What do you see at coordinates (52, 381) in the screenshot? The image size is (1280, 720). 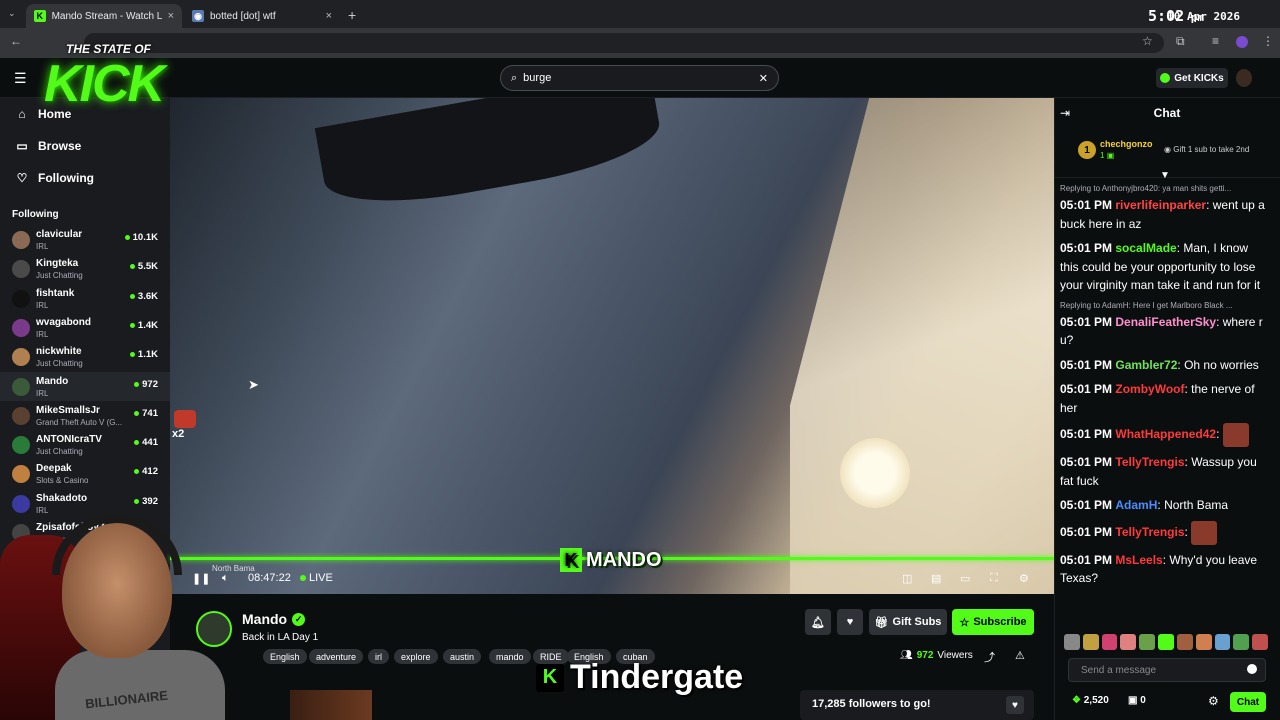 I see `channel-name: Mando` at bounding box center [52, 381].